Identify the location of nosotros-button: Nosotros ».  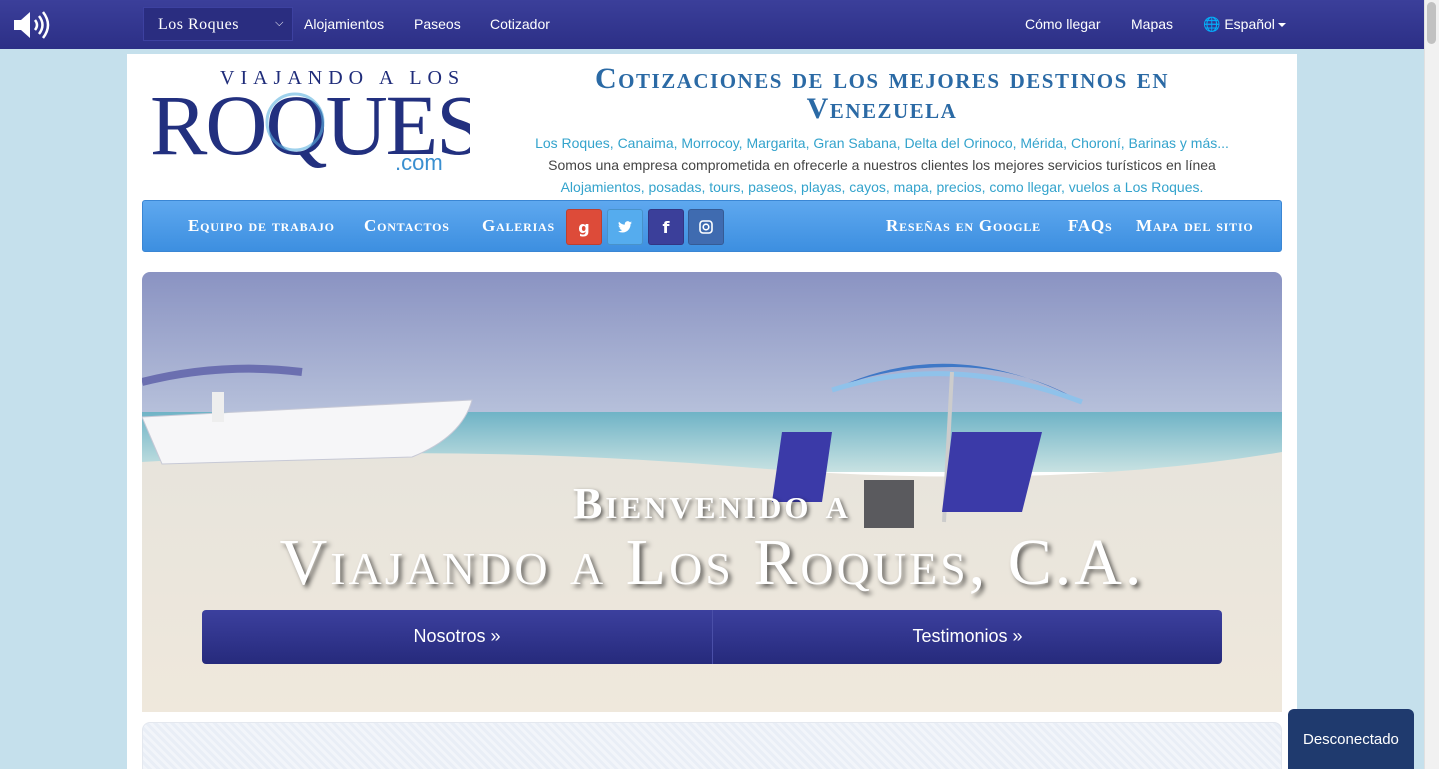
(457, 637).